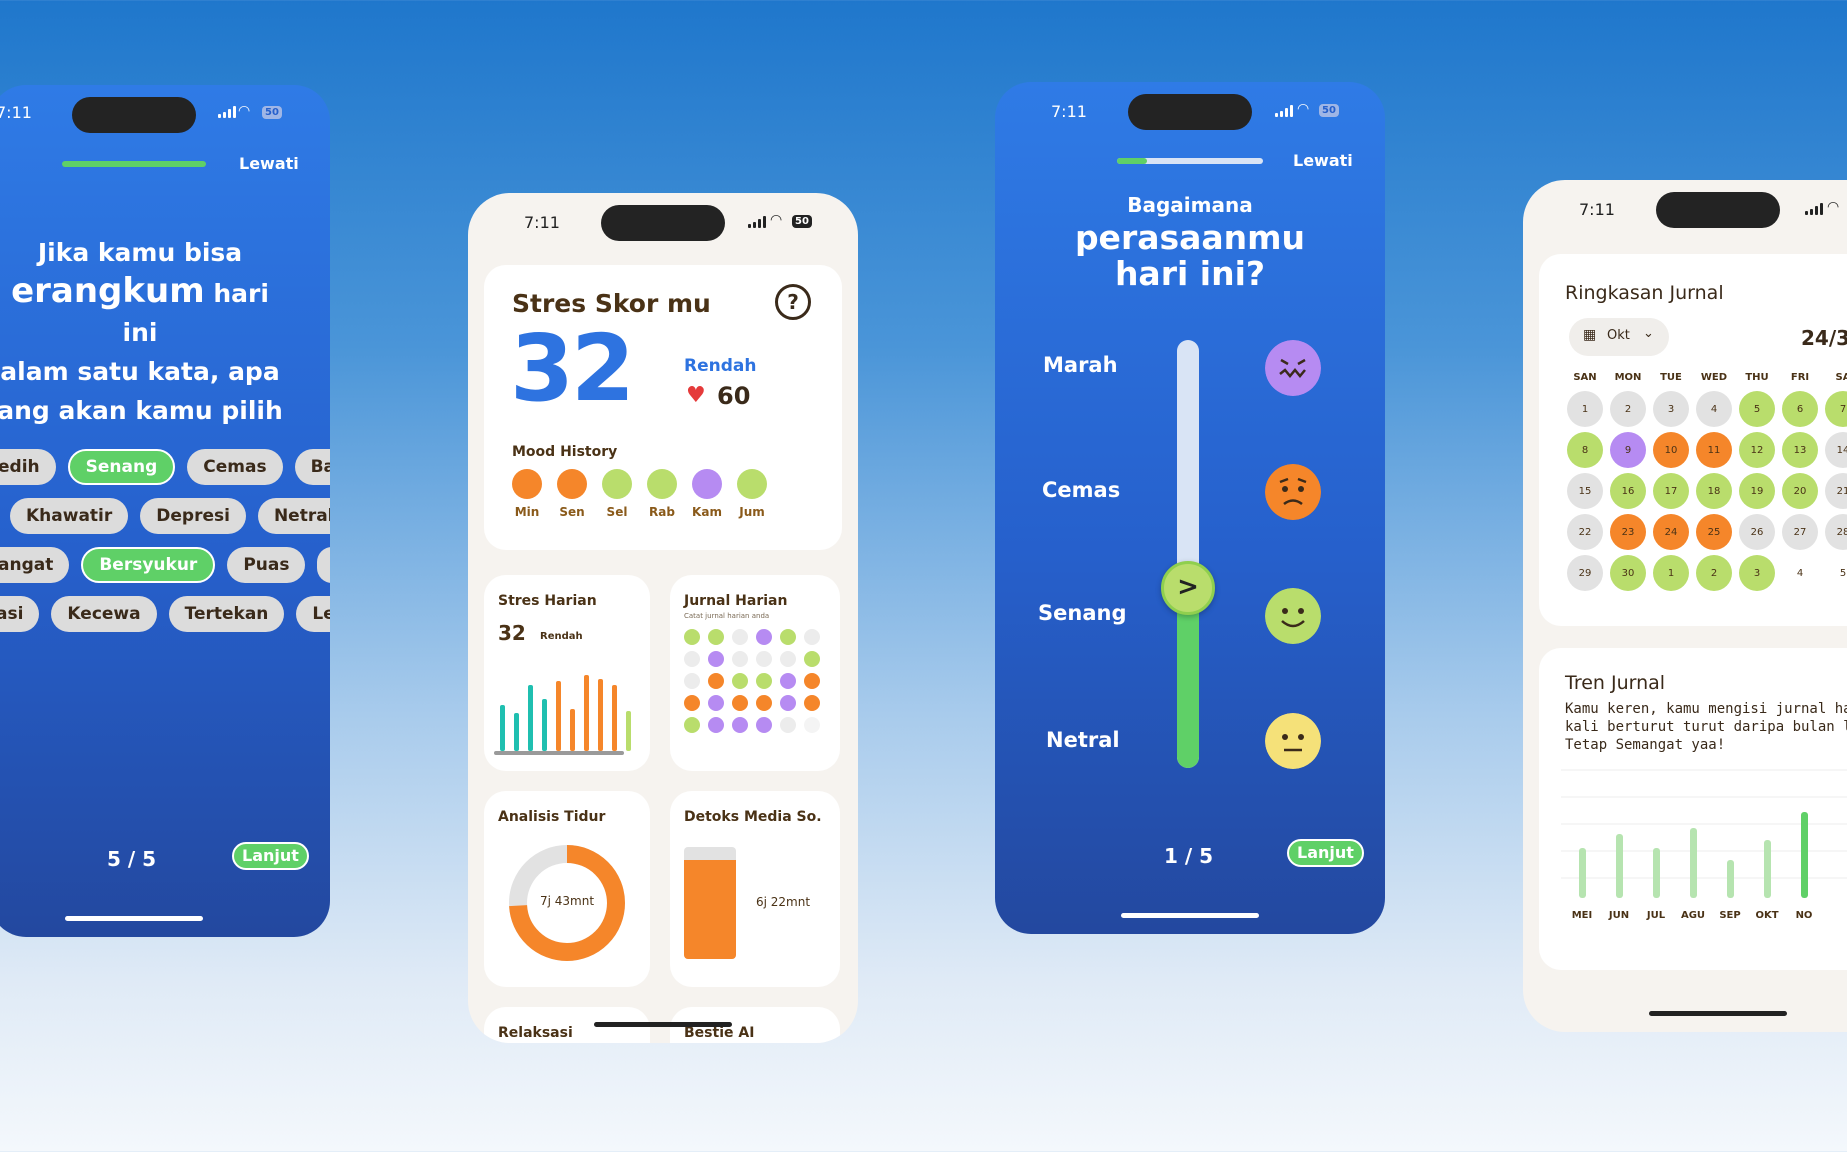 The width and height of the screenshot is (1847, 1152). Describe the element at coordinates (567, 673) in the screenshot. I see `daily-stress-card: Stres Harian 32 Rendah` at that location.